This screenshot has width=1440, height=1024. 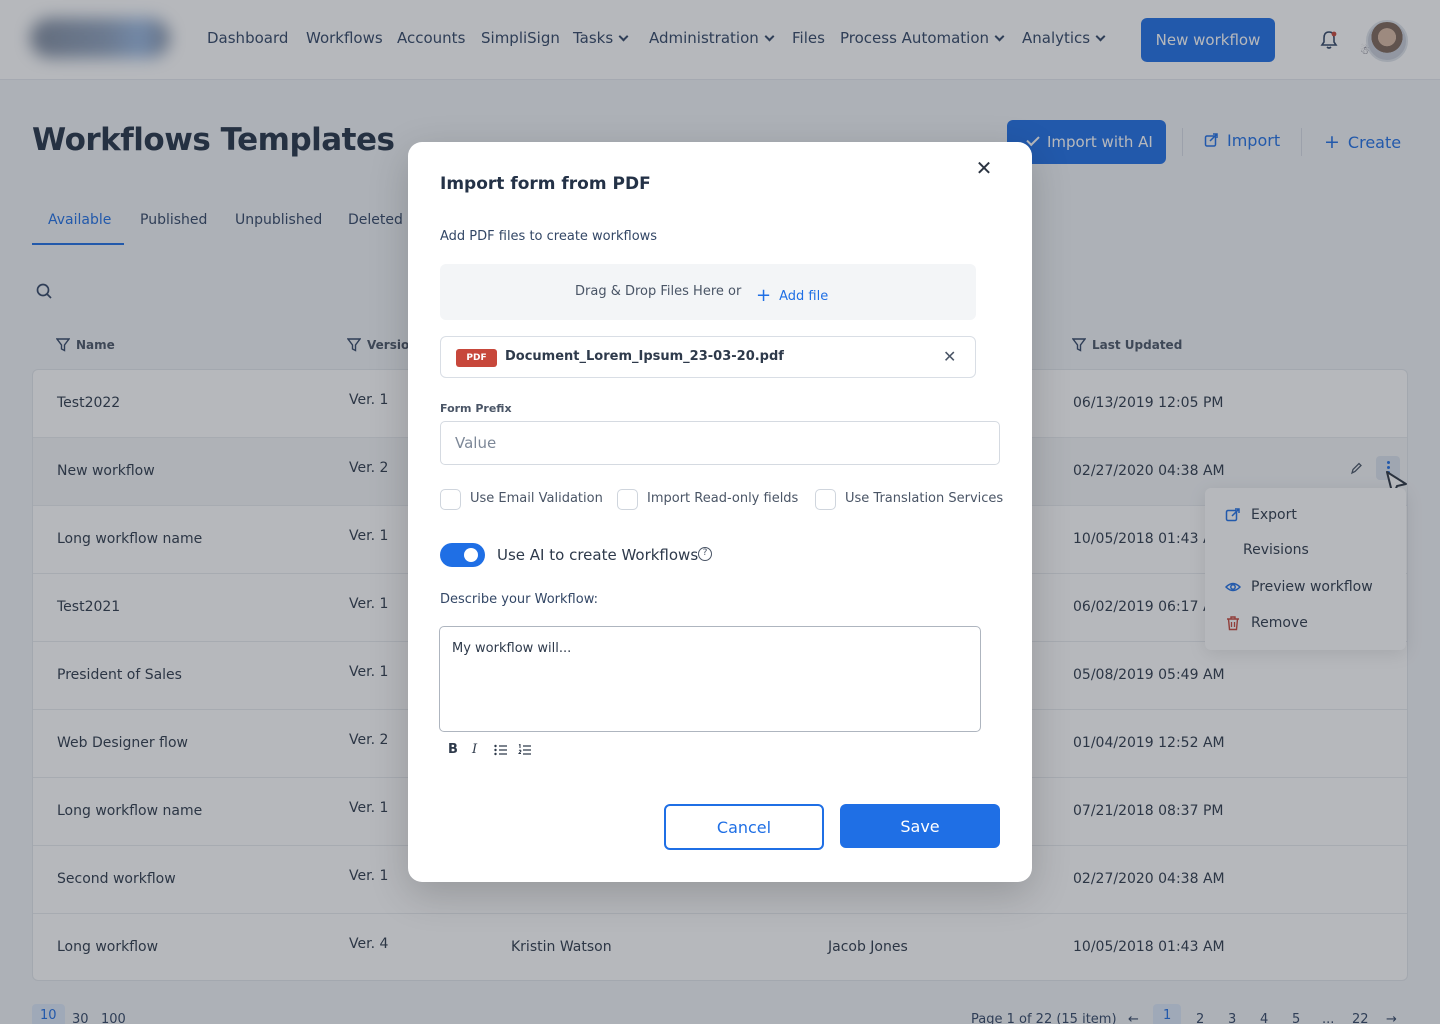 What do you see at coordinates (519, 599) in the screenshot?
I see `describe-workflow-label: Describe your Workflow:` at bounding box center [519, 599].